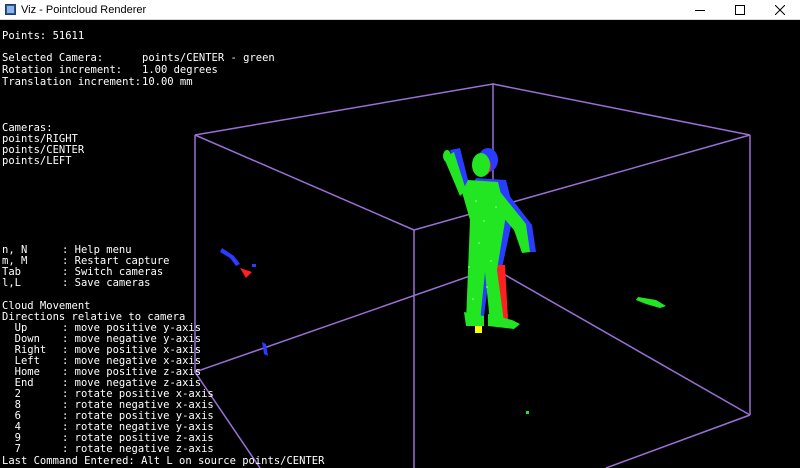 The image size is (800, 468). I want to click on maximize-icon, so click(740, 9).